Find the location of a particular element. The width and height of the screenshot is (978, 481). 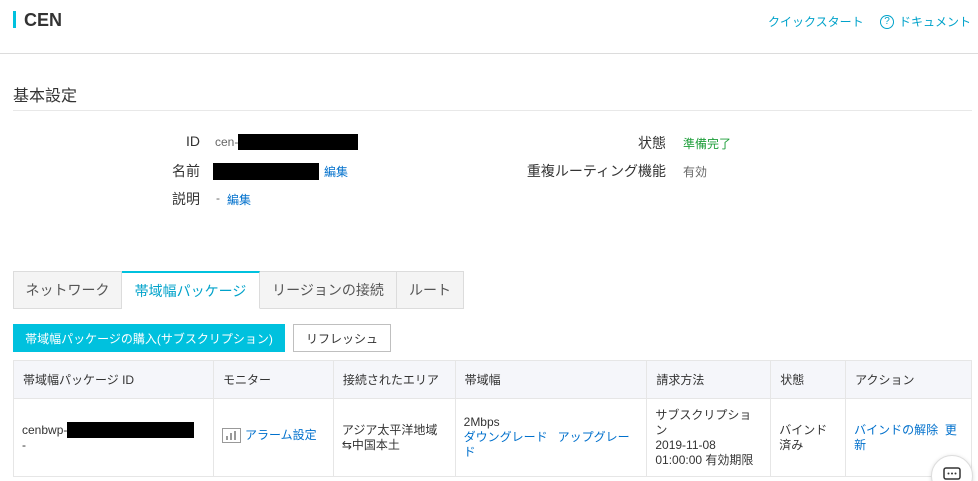

tab-bandwidth-package: 帯域幅パッケージ is located at coordinates (191, 290).